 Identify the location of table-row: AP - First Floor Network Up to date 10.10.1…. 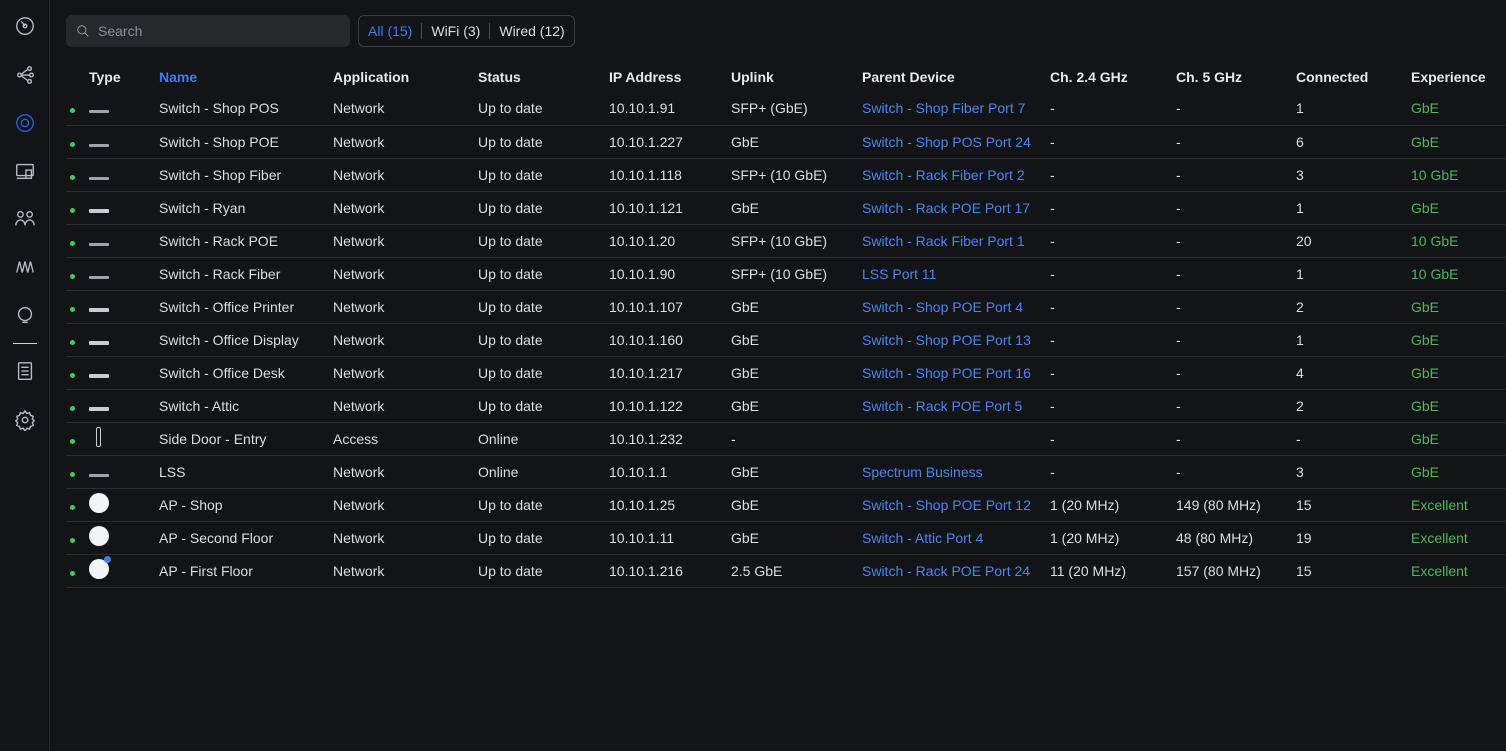
(786, 571).